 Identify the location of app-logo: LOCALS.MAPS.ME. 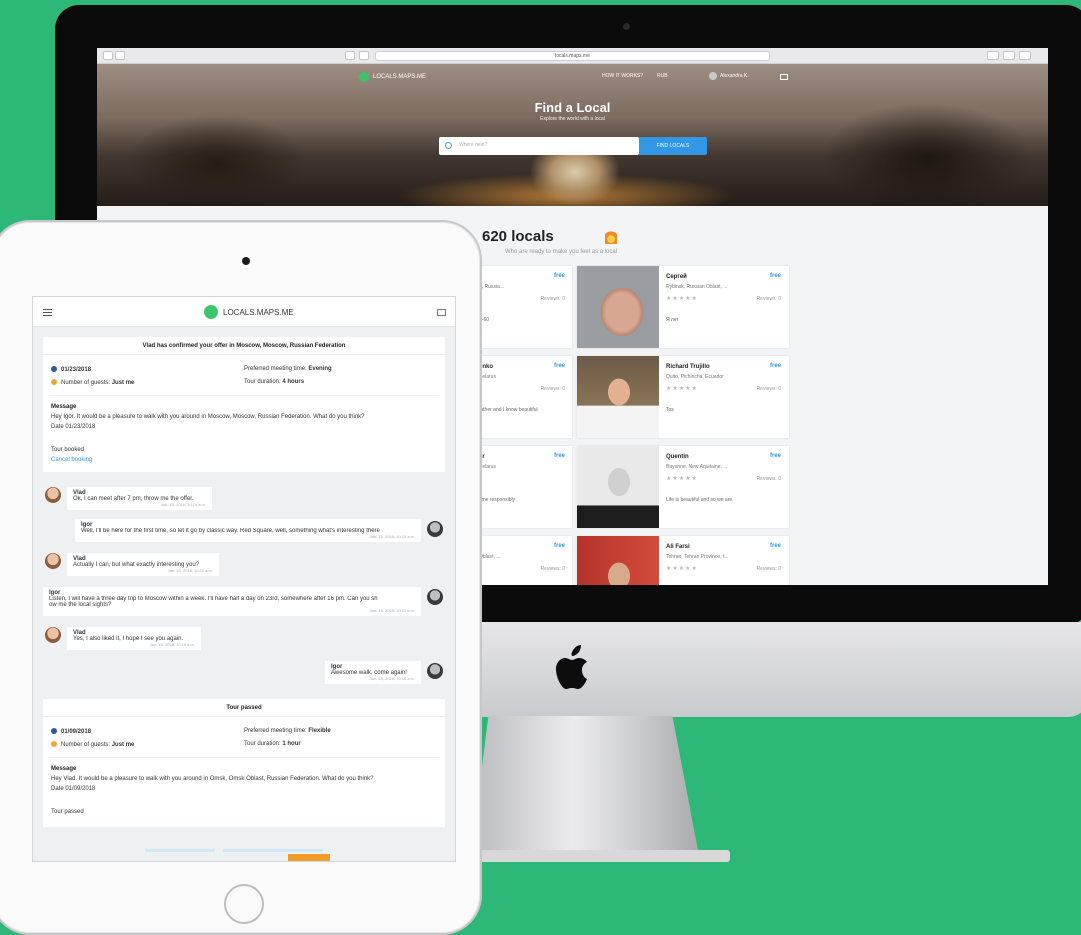
(249, 312).